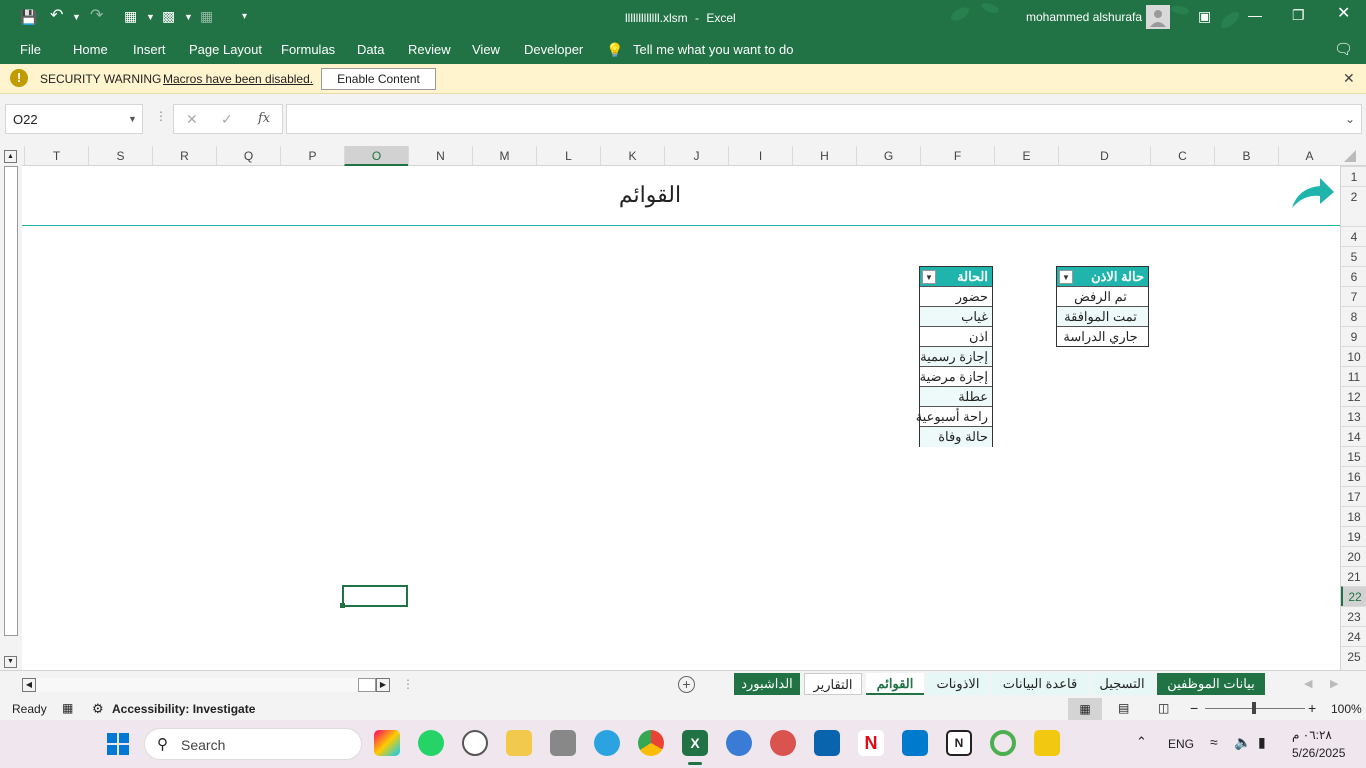 The image size is (1366, 768). What do you see at coordinates (956, 297) in the screenshot?
I see `list-item: حضور` at bounding box center [956, 297].